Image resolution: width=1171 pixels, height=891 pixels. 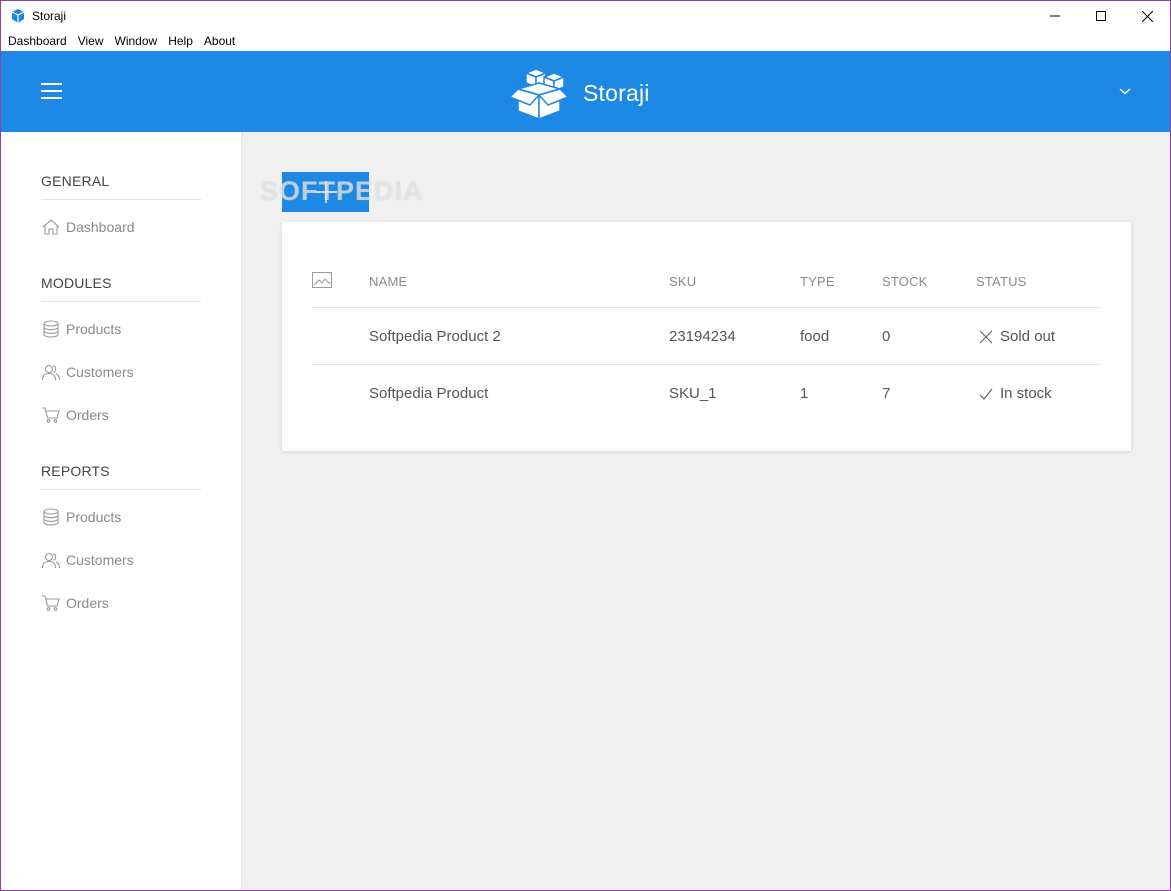 I want to click on cell-sku: SKU_1, so click(x=693, y=393).